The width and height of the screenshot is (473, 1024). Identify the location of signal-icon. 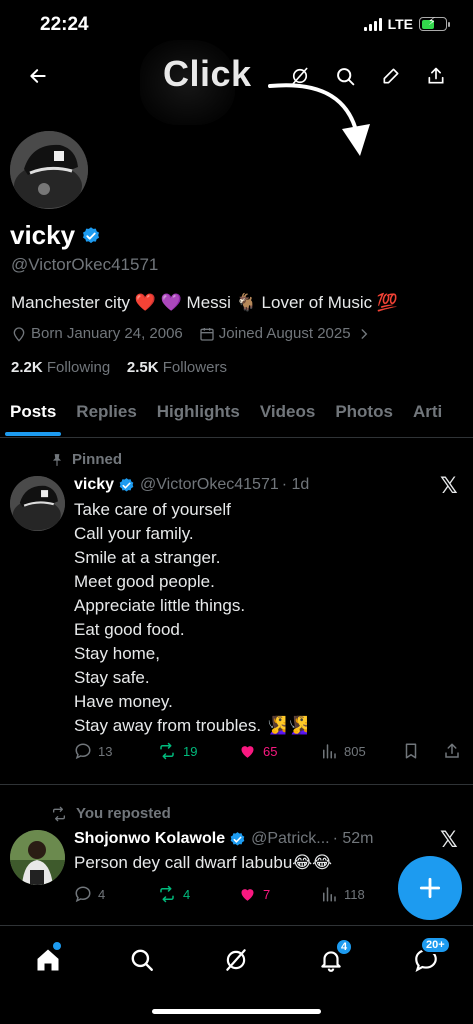
(372, 24).